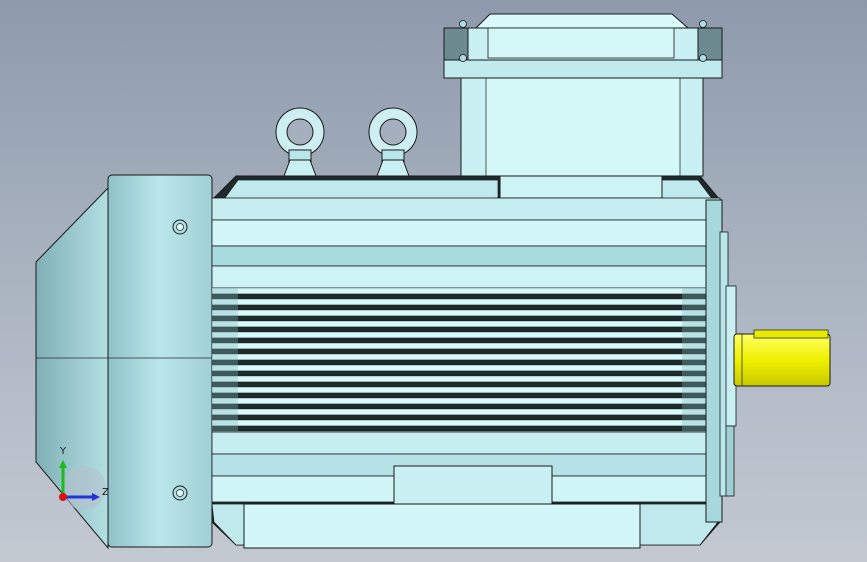 The image size is (867, 562). I want to click on z-axis-label: Z, so click(105, 492).